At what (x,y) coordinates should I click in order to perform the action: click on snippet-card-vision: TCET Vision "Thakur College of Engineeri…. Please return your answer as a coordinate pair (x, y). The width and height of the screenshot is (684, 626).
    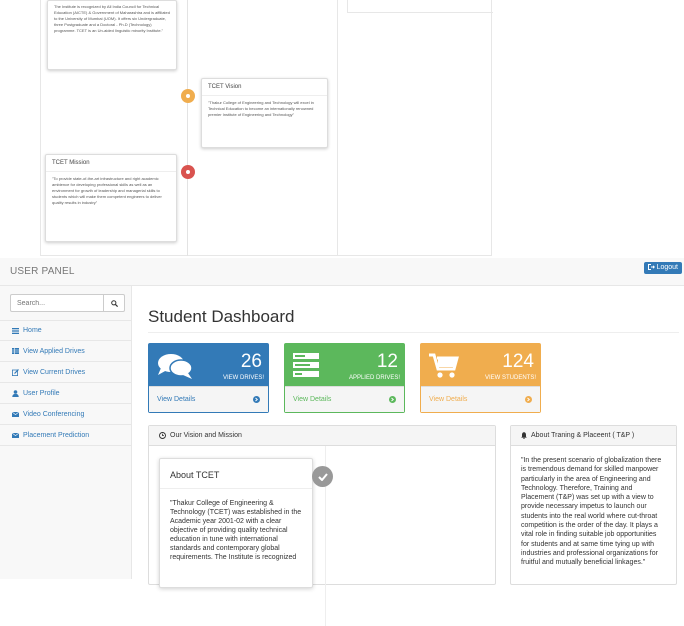
    Looking at the image, I should click on (264, 113).